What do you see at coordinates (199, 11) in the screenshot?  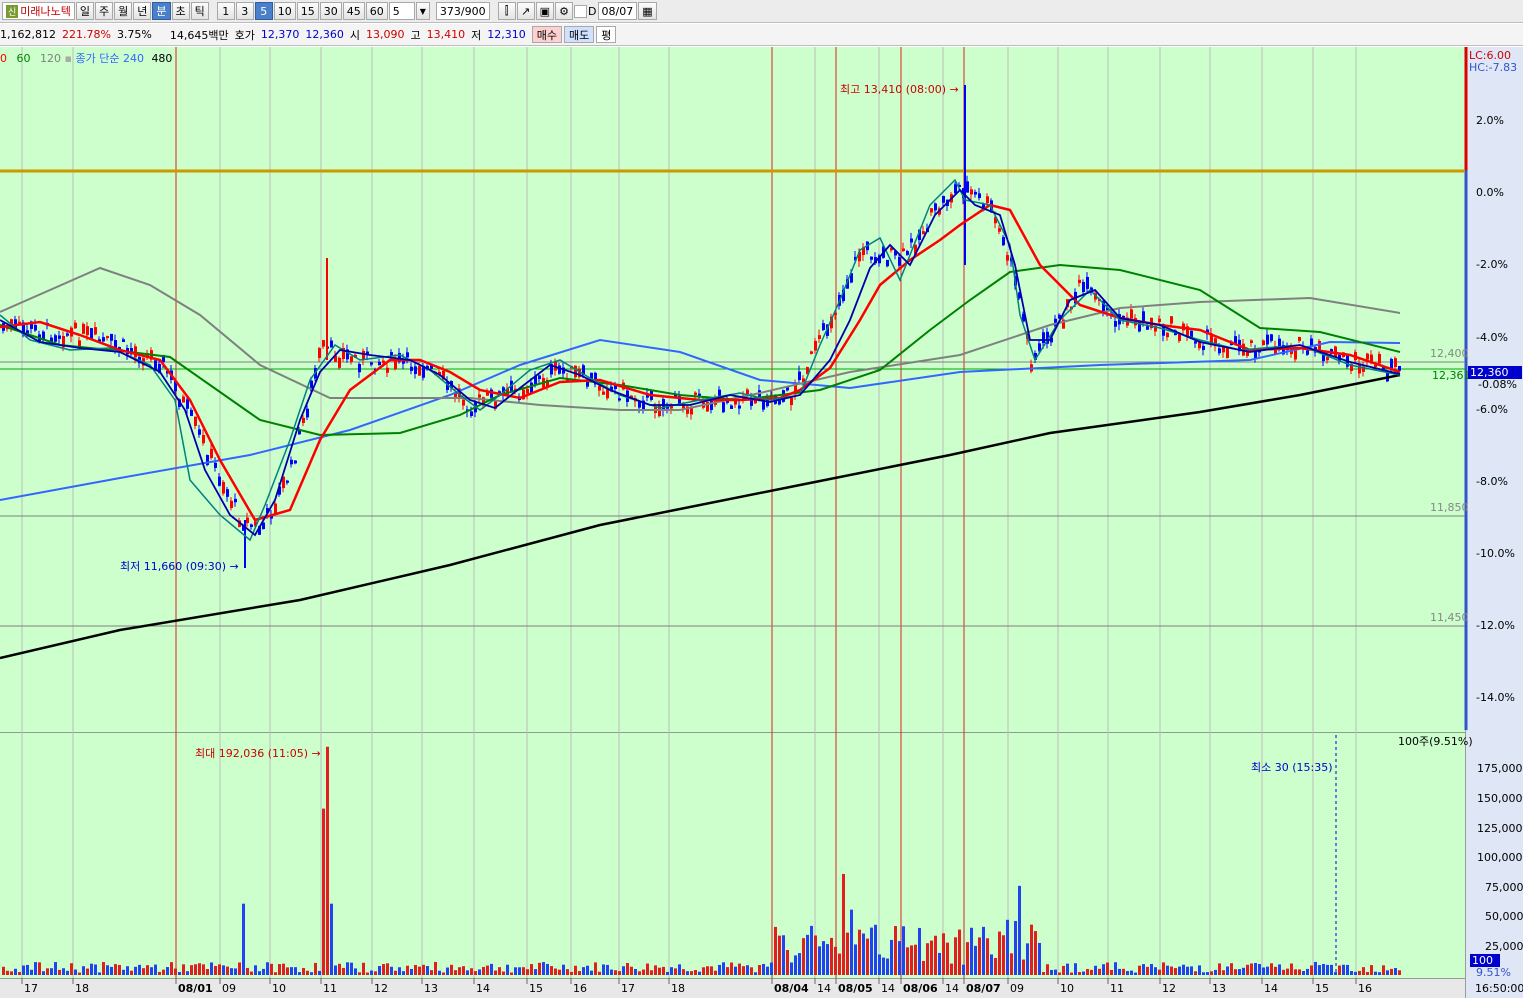 I see `period-tick-button: 틱` at bounding box center [199, 11].